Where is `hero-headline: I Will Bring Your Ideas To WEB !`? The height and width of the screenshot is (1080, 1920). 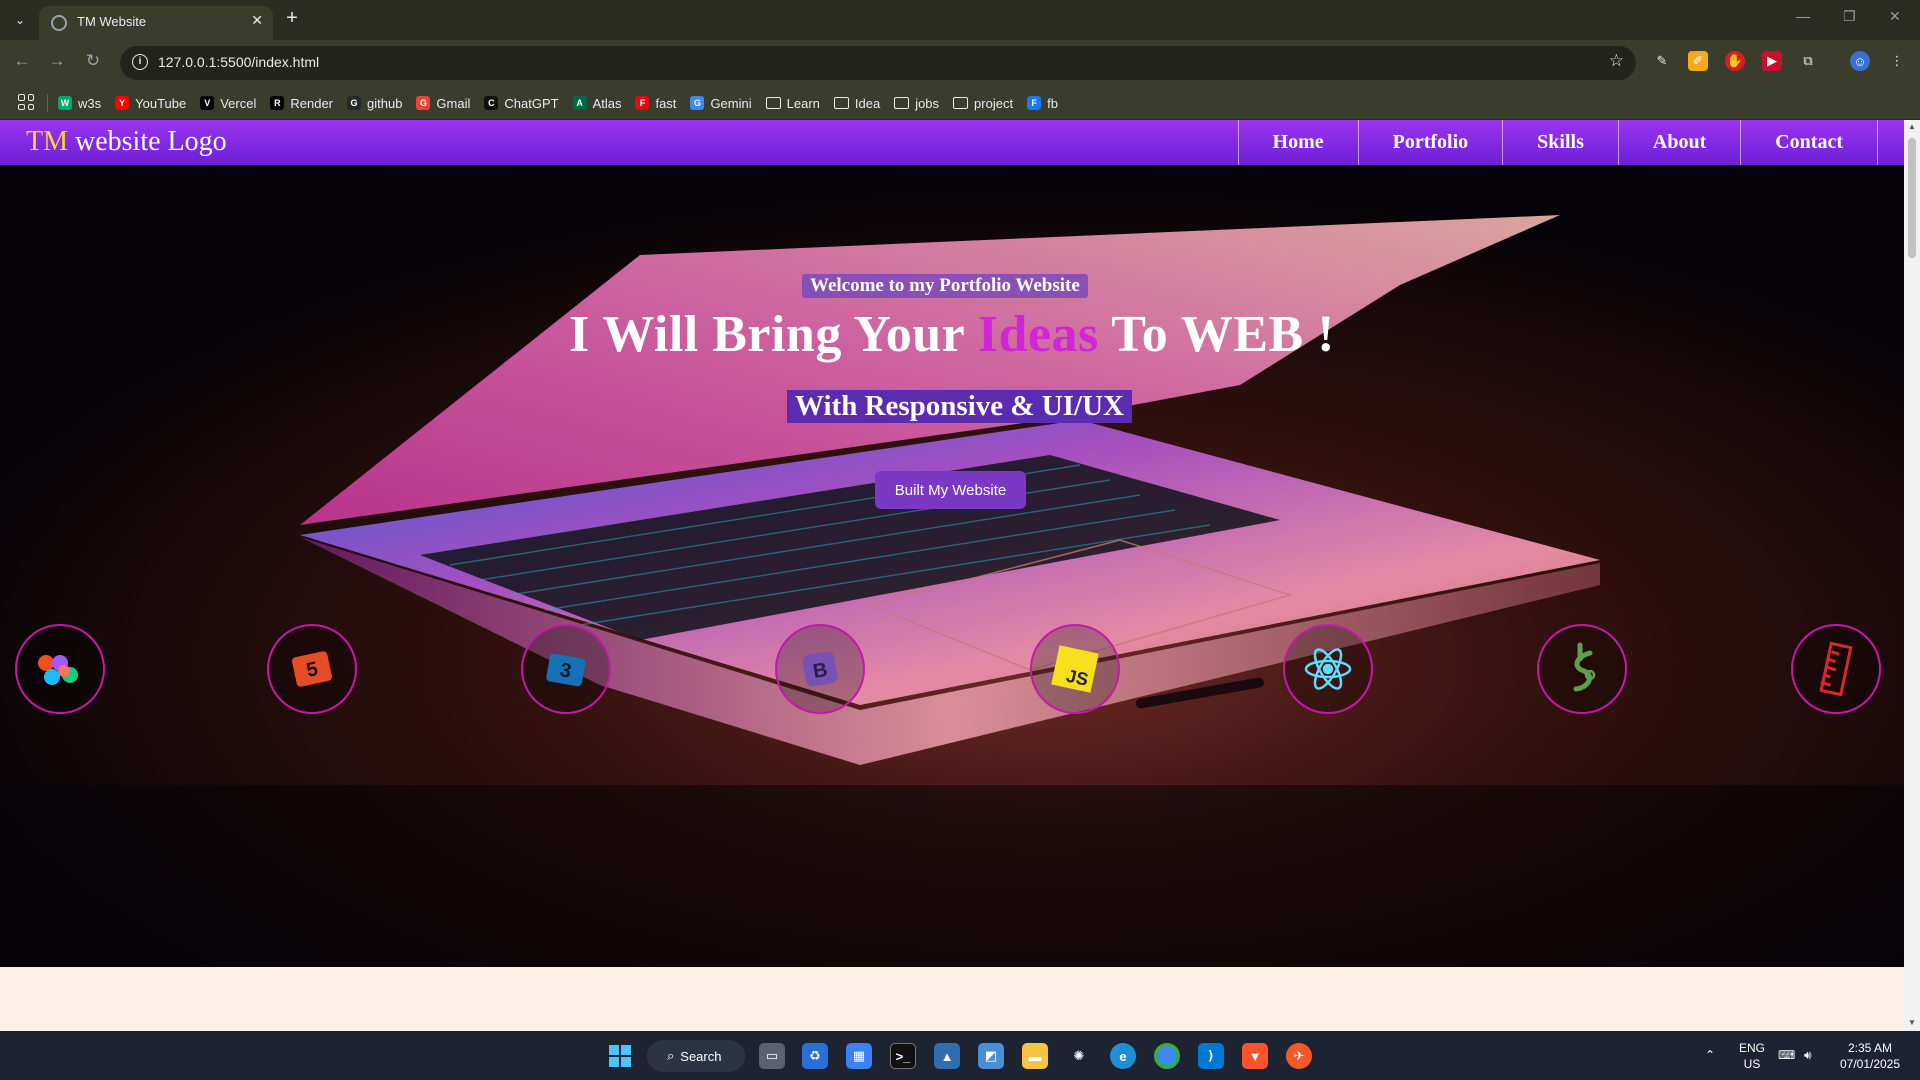
hero-headline: I Will Bring Your Ideas To WEB ! is located at coordinates (952, 334).